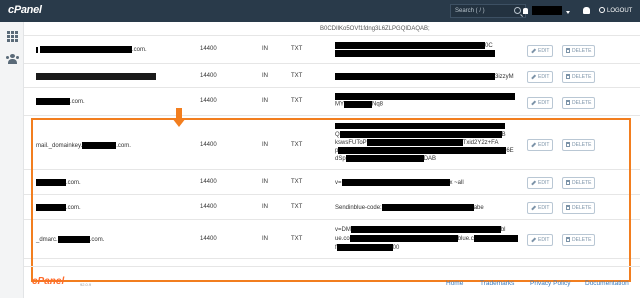 The image size is (640, 298). Describe the element at coordinates (179, 118) in the screenshot. I see `arrow-down-icon` at that location.